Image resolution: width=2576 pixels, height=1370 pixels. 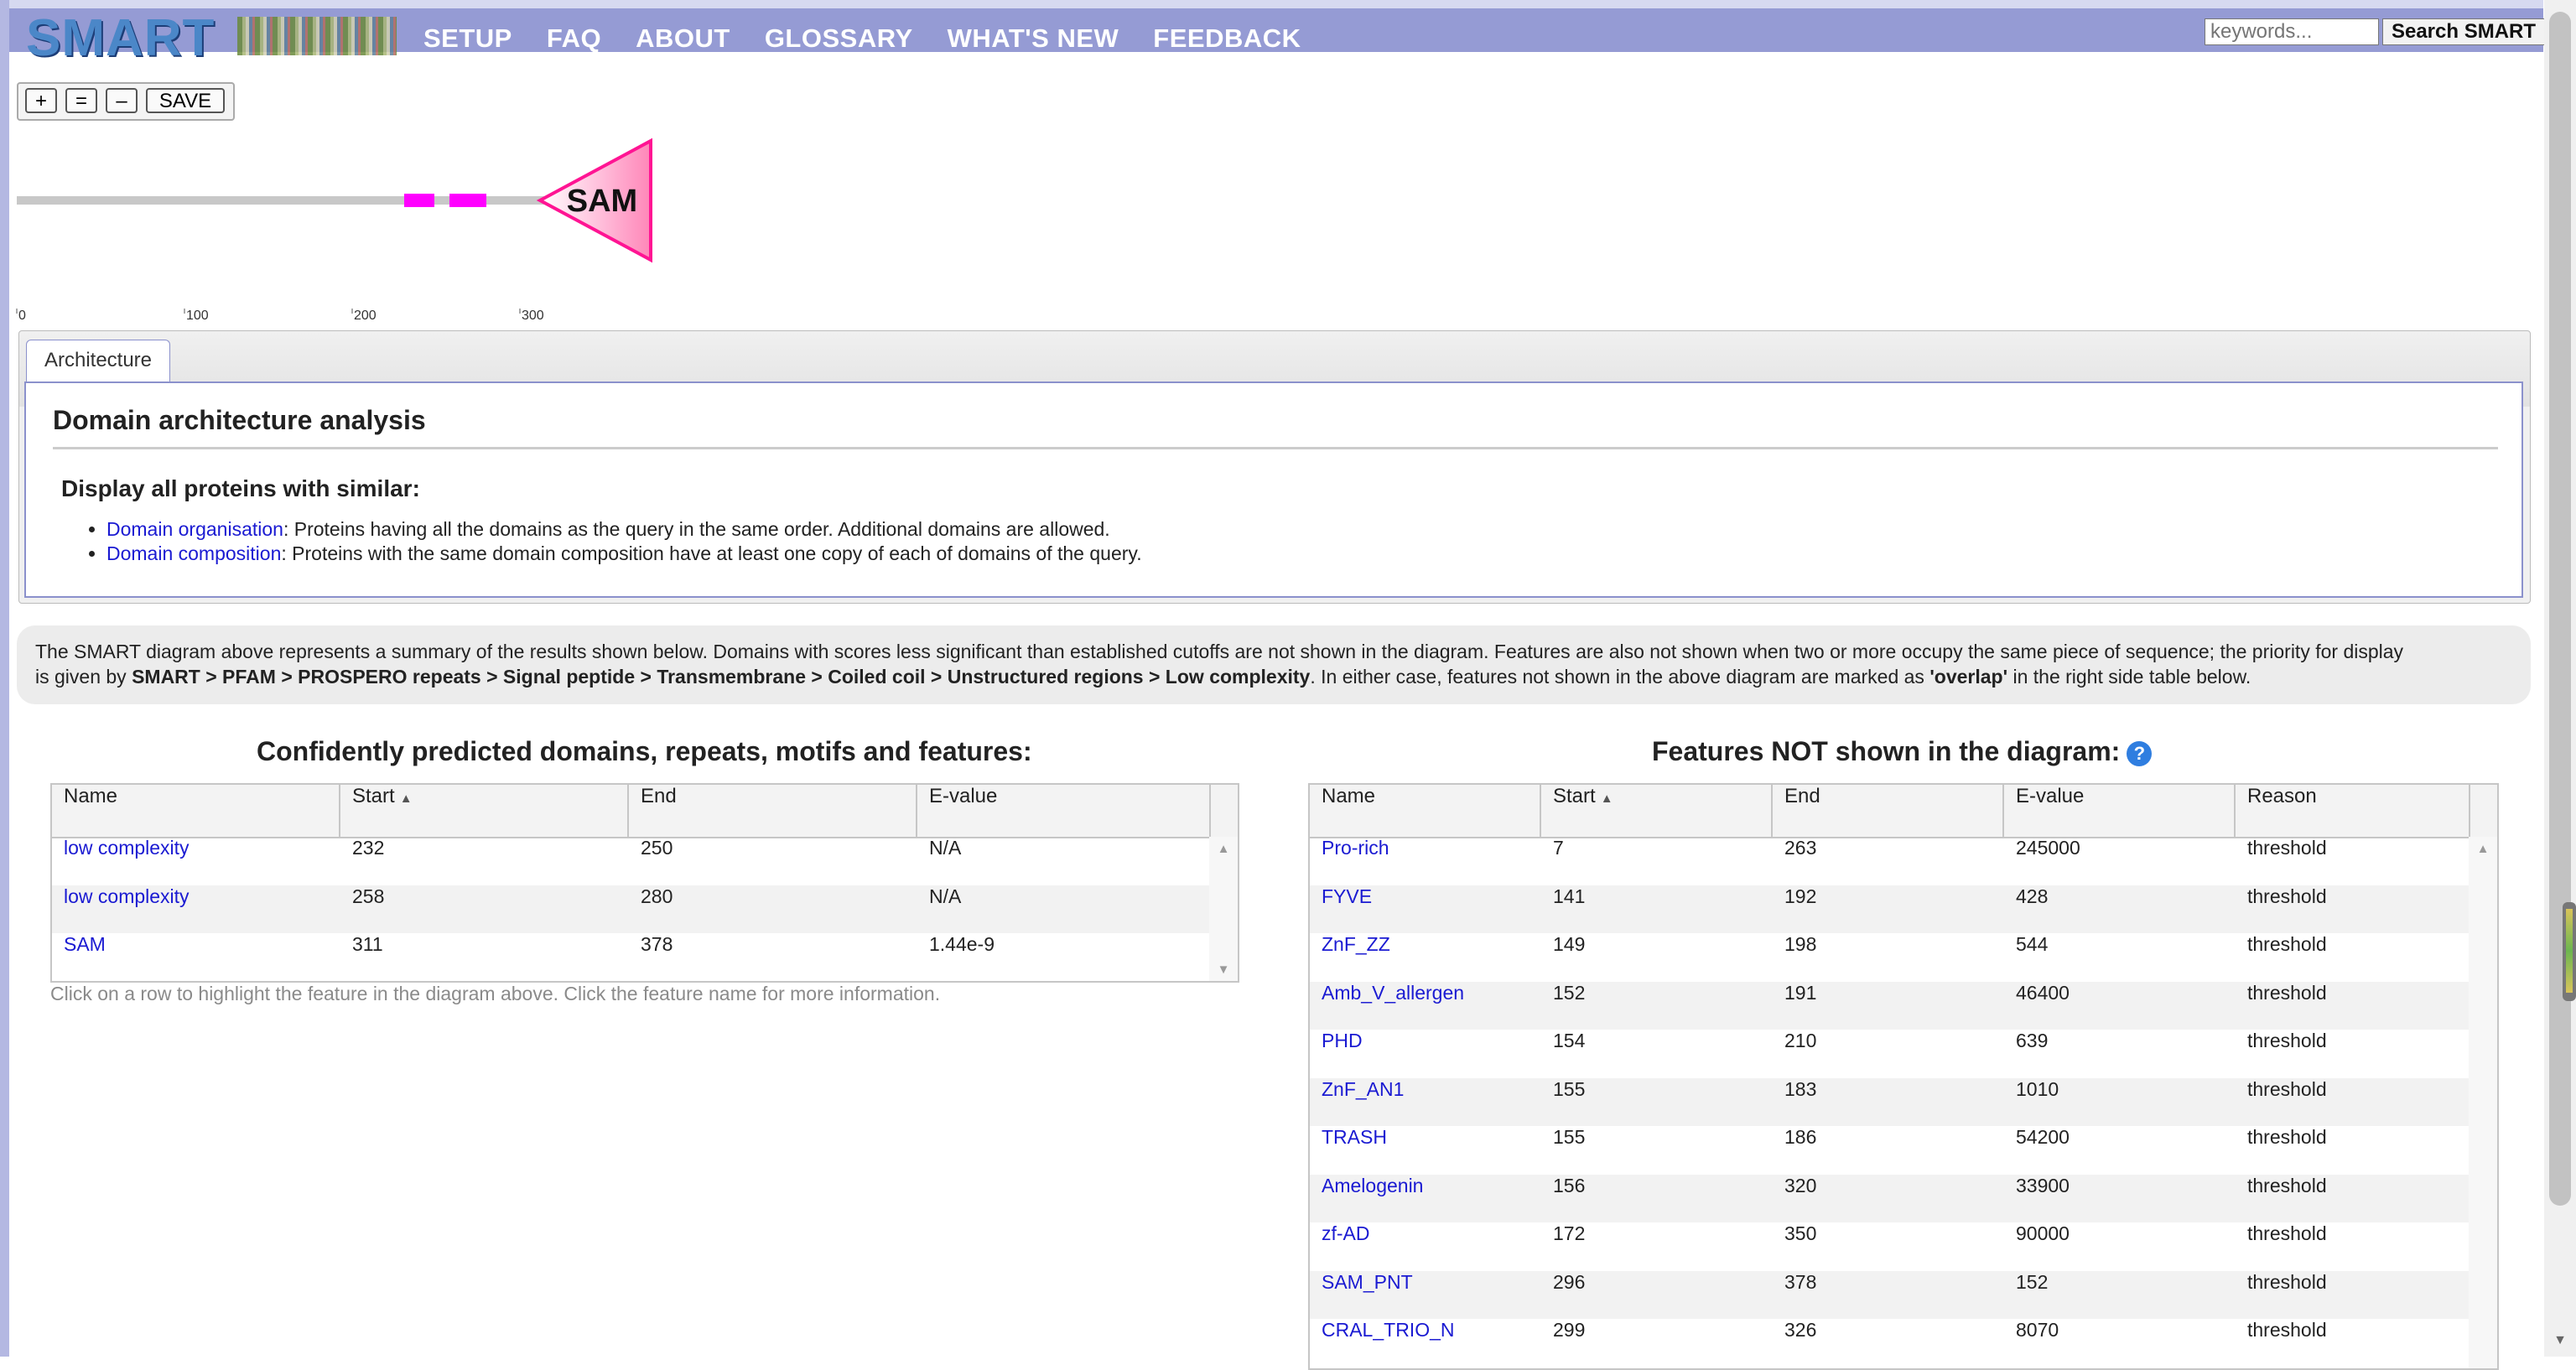 I want to click on axis-label-0: 0, so click(x=22, y=316).